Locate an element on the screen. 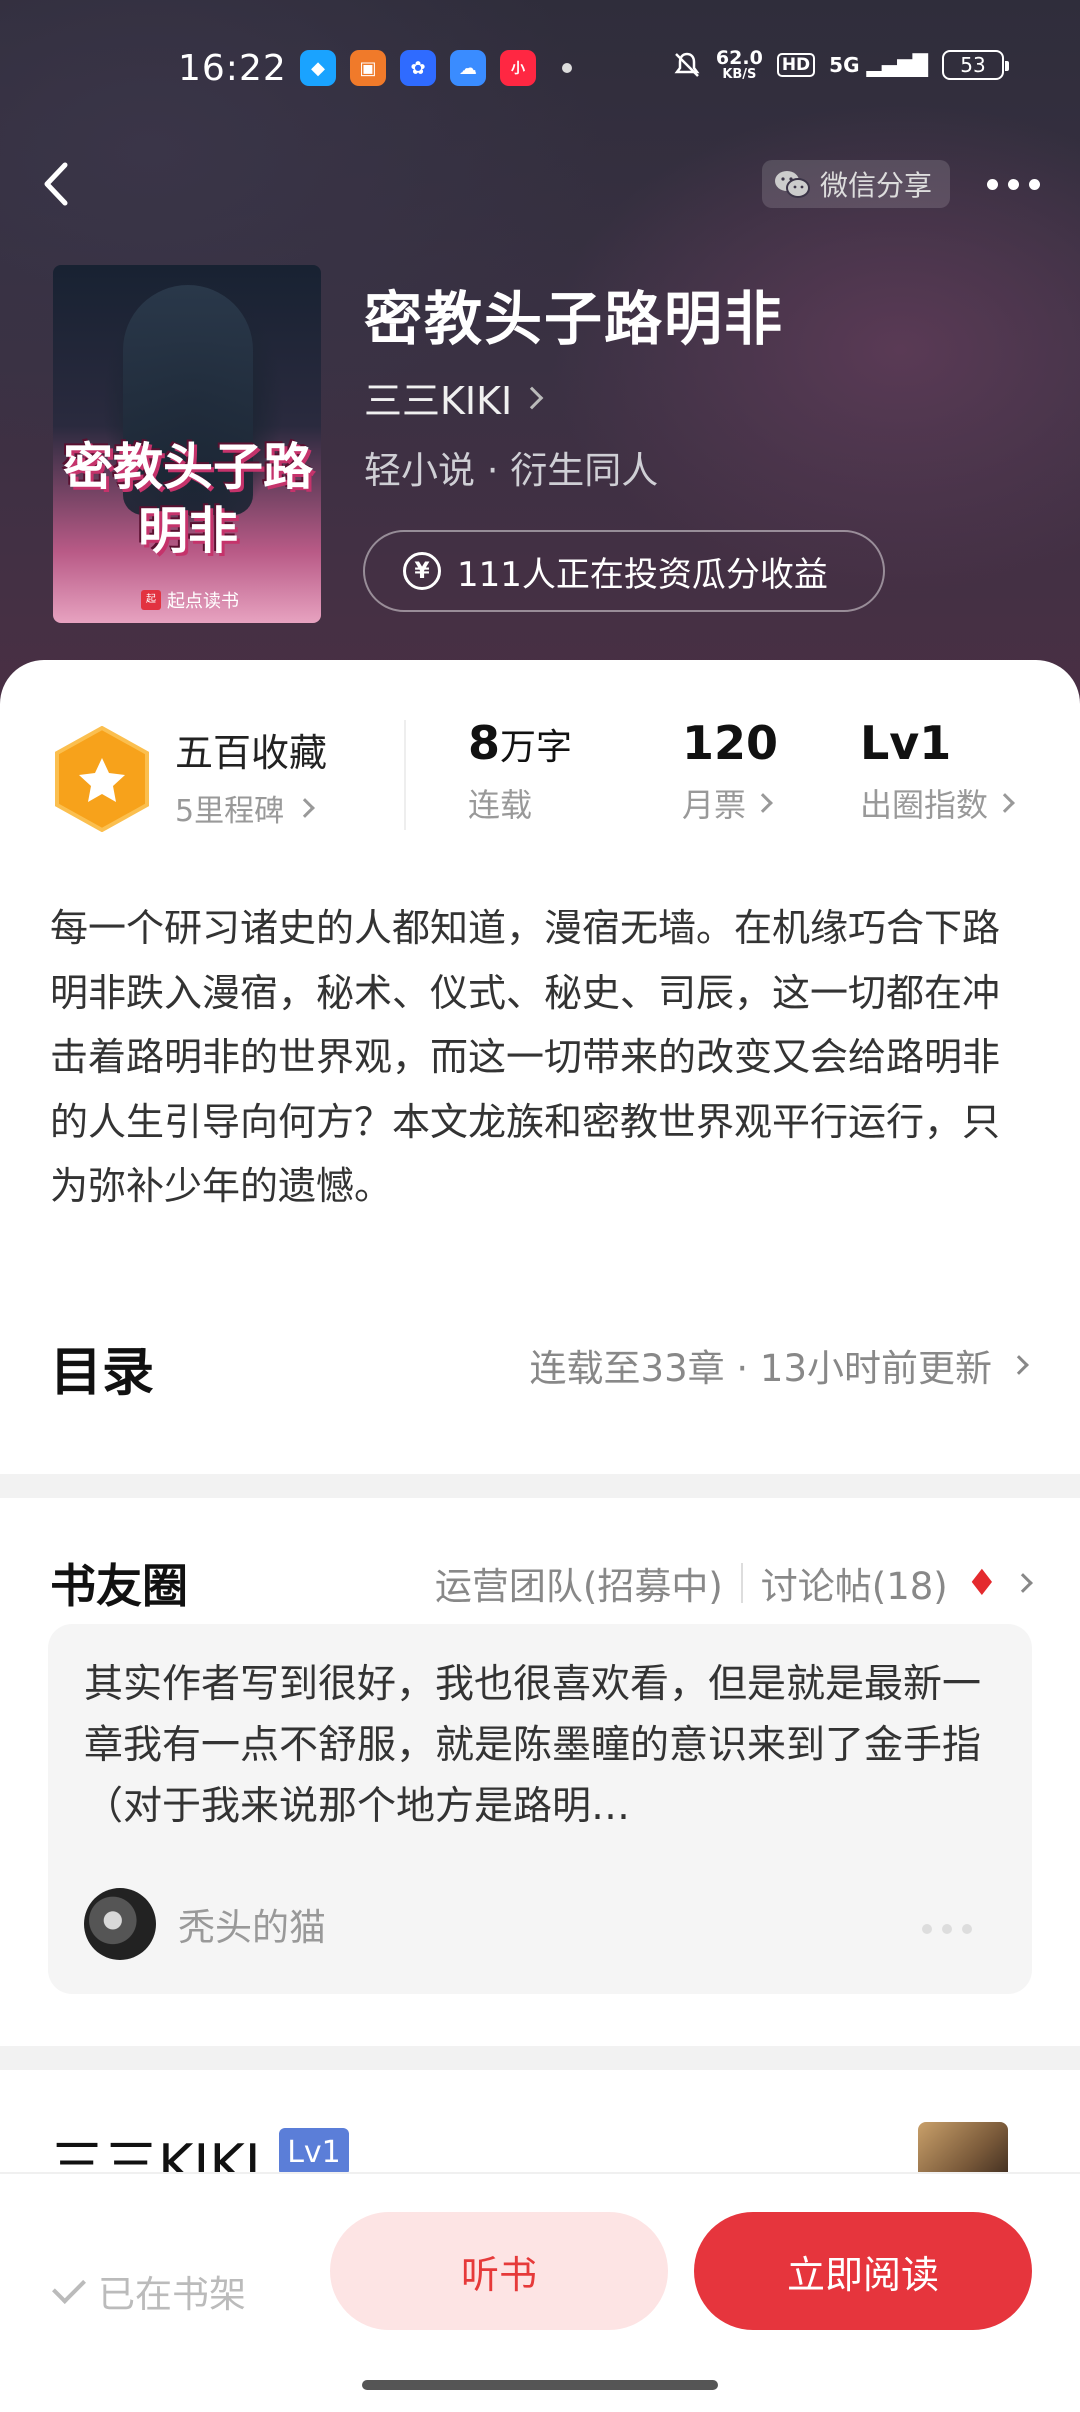  avatar is located at coordinates (120, 1924).